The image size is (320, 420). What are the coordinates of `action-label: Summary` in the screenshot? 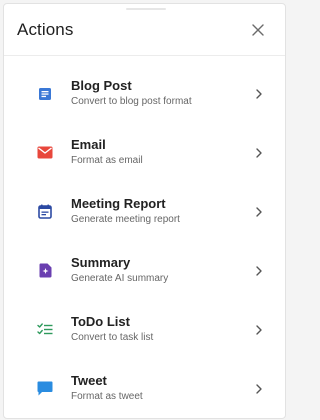 It's located at (101, 262).